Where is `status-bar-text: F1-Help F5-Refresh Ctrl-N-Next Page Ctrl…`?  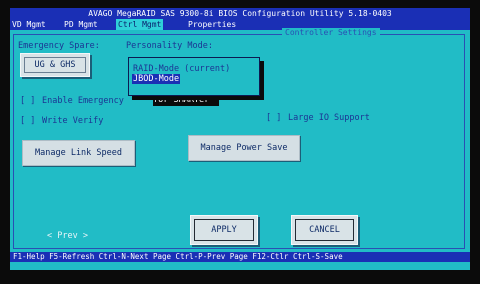
status-bar-text: F1-Help F5-Refresh Ctrl-N-Next Page Ctrl… is located at coordinates (178, 256).